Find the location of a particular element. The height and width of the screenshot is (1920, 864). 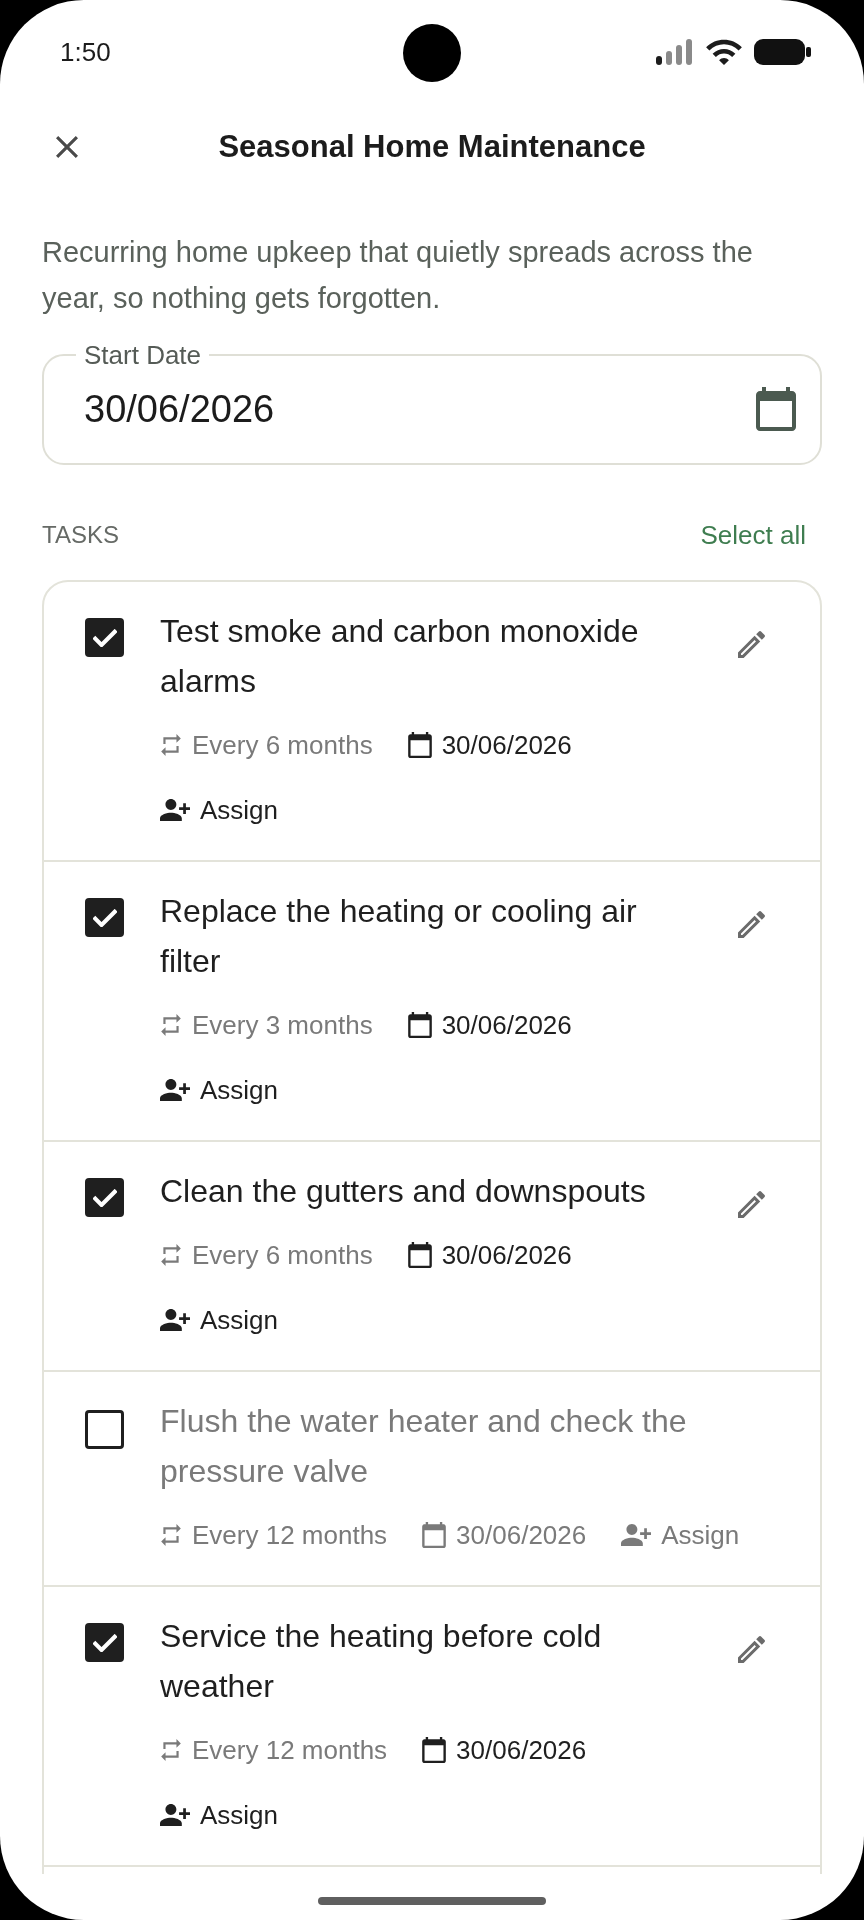

description-text: Recurring home upkeep that quietly spreads across the year, so nothing gets forgotten. is located at coordinates (398, 275).